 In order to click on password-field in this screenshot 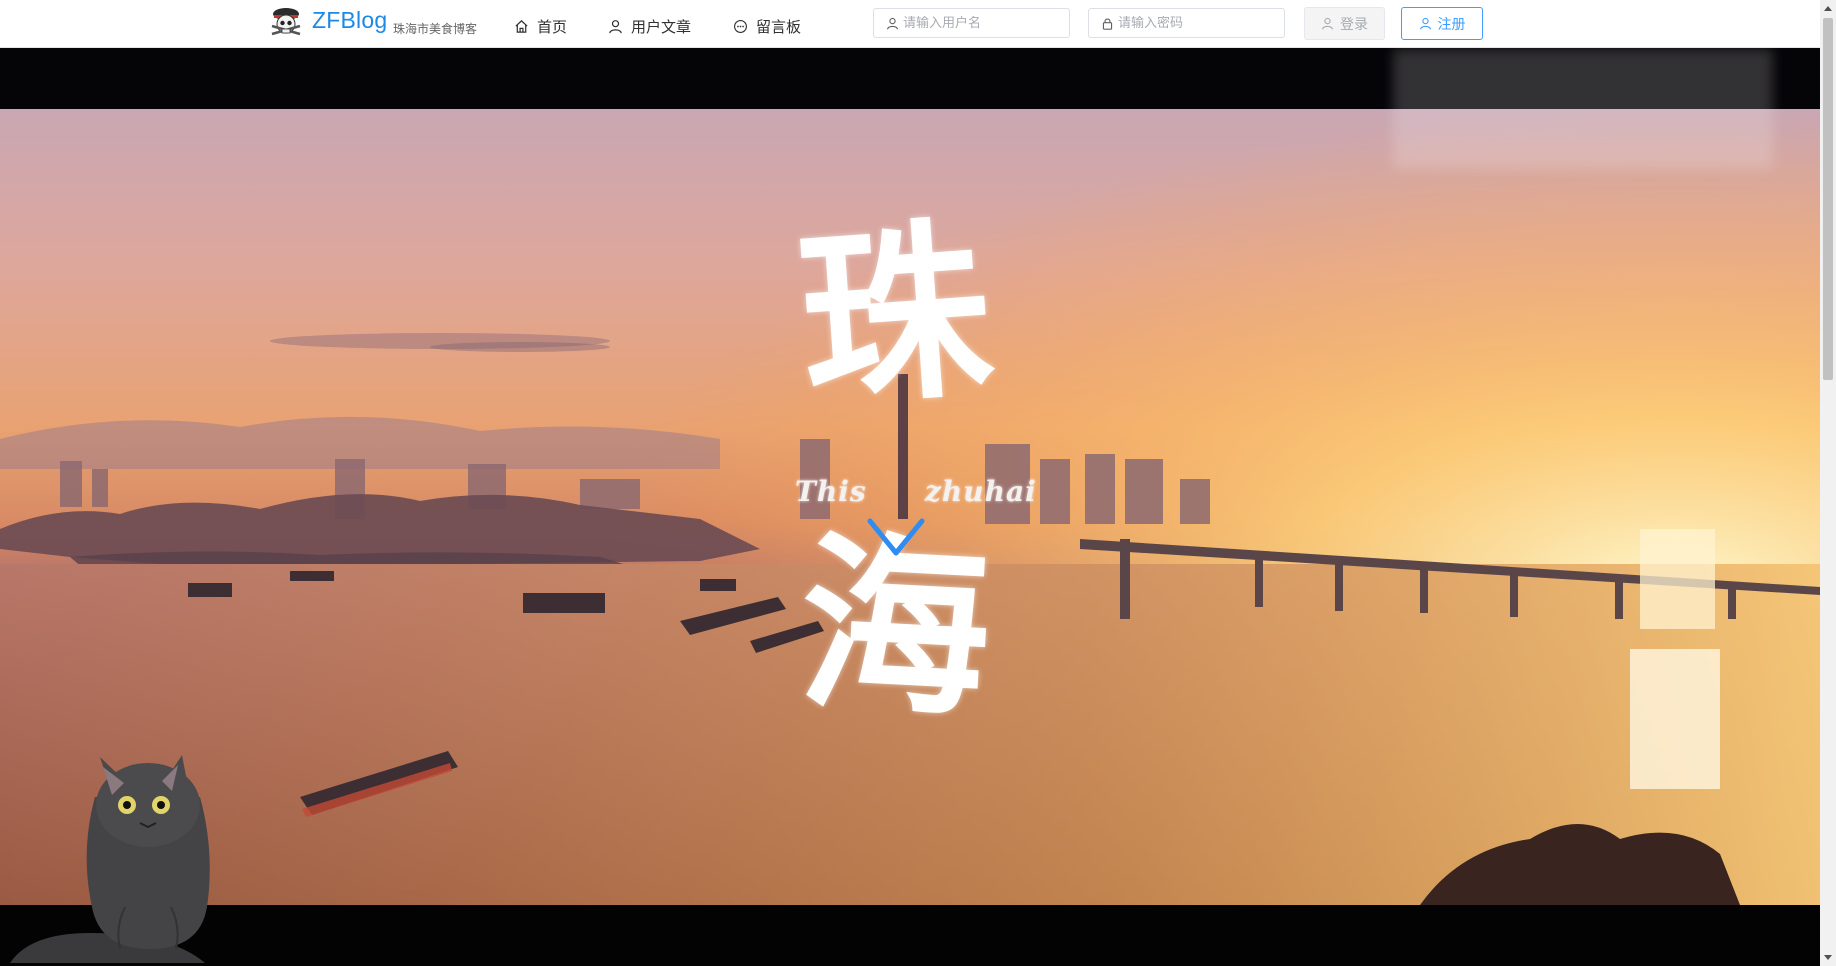, I will do `click(1186, 23)`.